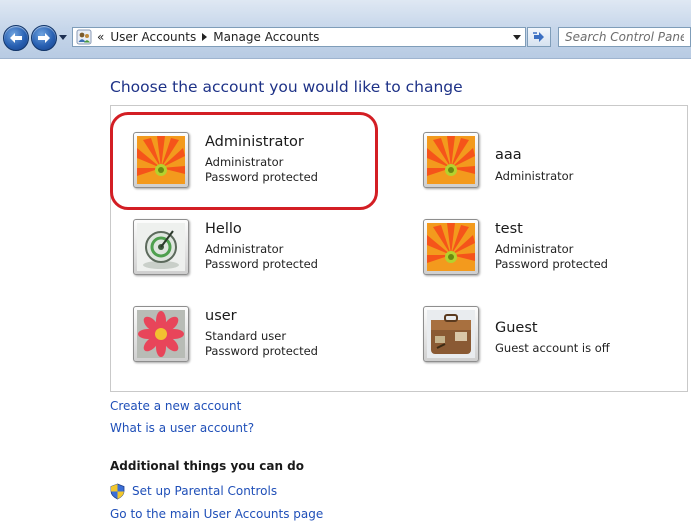  I want to click on create-account-link: Create a new account, so click(175, 406).